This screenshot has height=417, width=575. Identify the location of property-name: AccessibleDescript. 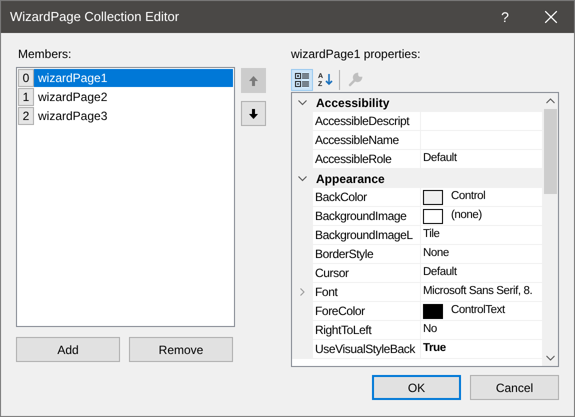
(367, 121).